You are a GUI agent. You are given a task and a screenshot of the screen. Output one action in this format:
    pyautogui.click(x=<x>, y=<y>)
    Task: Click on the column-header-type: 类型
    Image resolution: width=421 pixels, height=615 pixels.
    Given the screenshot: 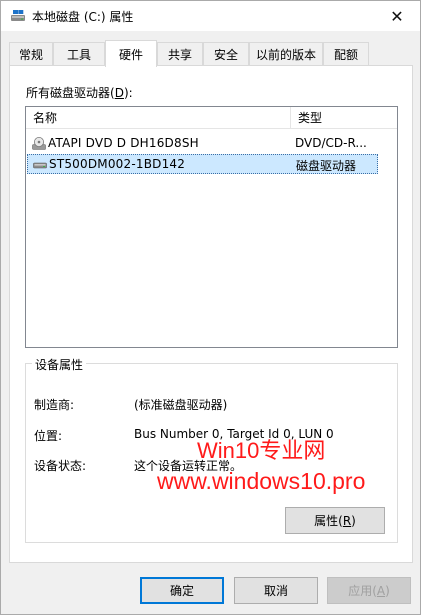 What is the action you would take?
    pyautogui.click(x=344, y=118)
    